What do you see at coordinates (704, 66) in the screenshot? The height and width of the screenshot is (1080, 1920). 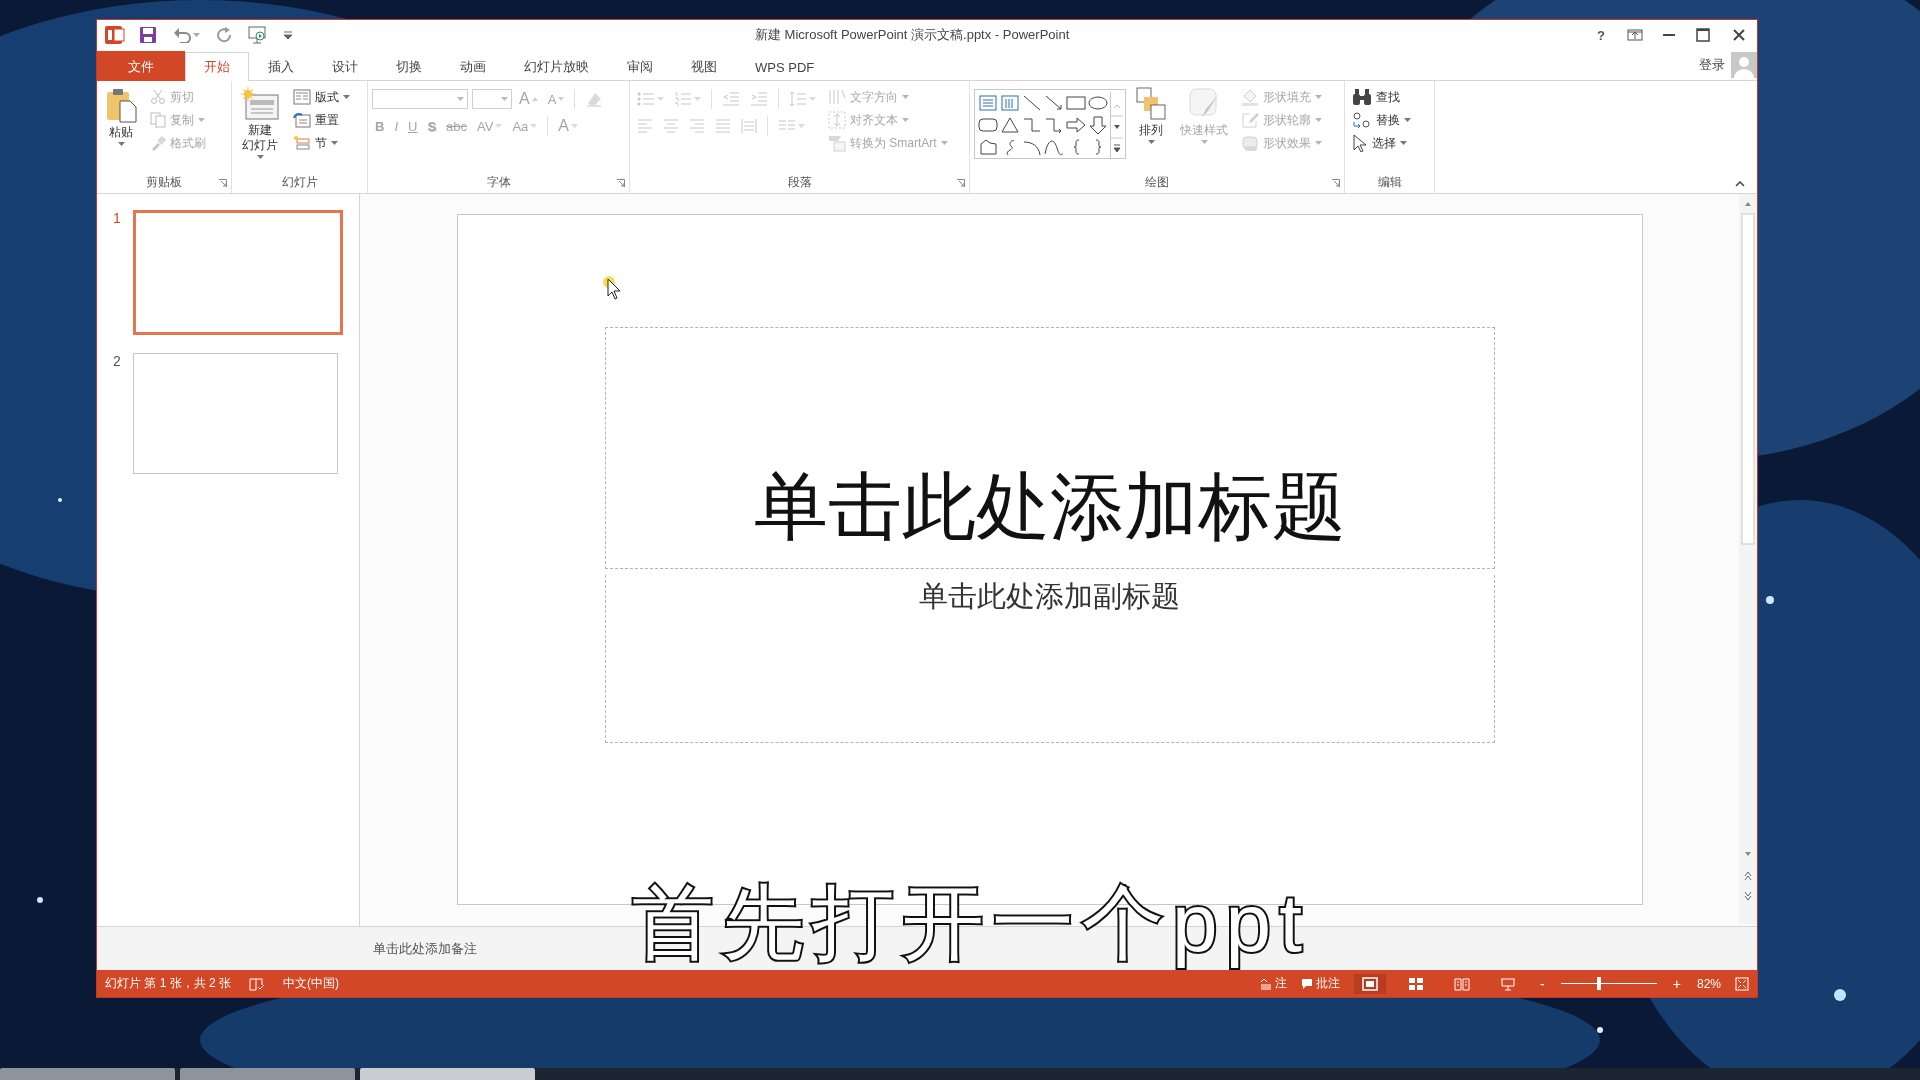 I see `ribbon-tab: 视图` at bounding box center [704, 66].